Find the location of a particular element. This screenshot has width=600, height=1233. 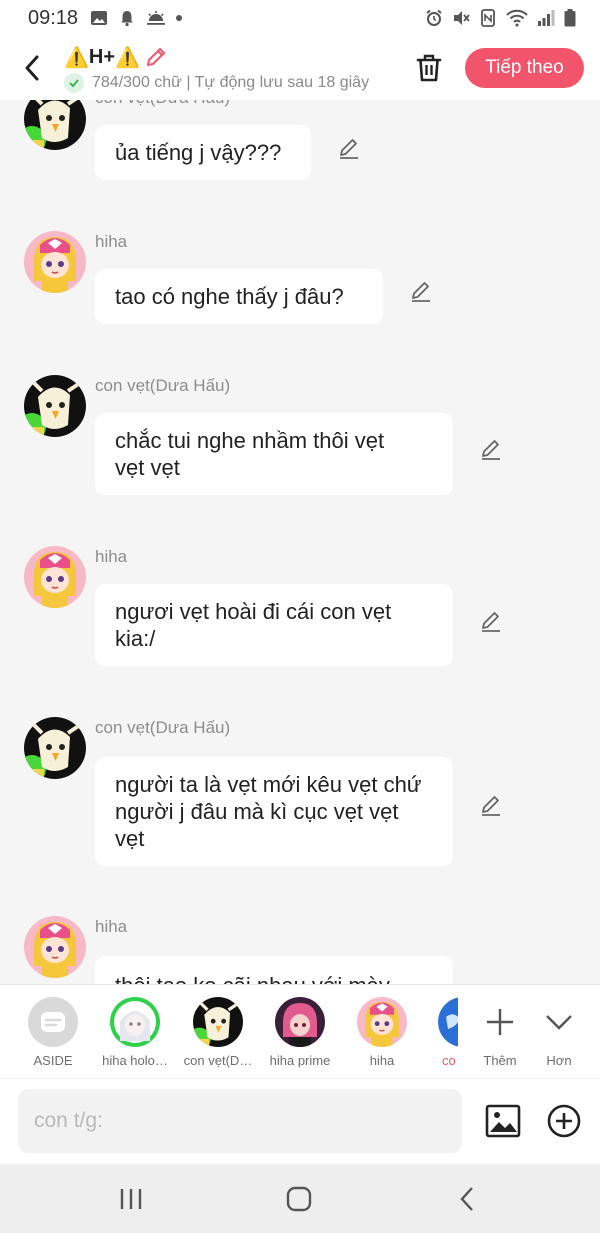

status-bar: 09:18 is located at coordinates (300, 18).